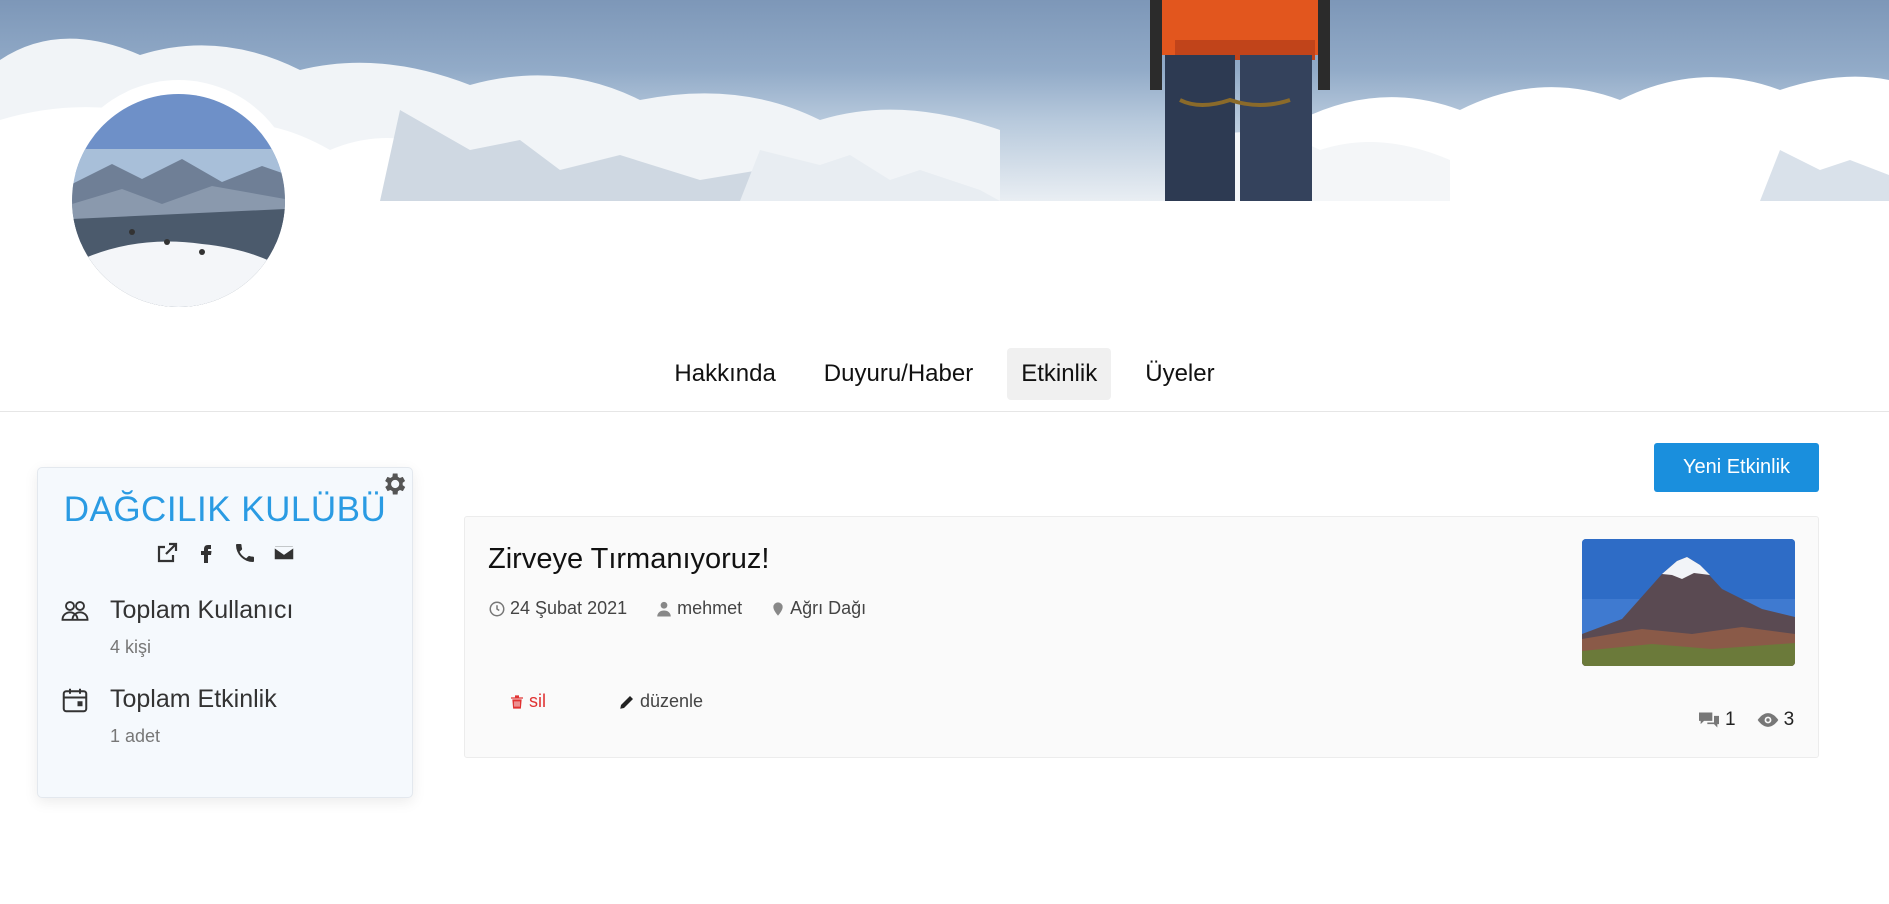 The height and width of the screenshot is (904, 1889). I want to click on event-thumbnail, so click(1688, 602).